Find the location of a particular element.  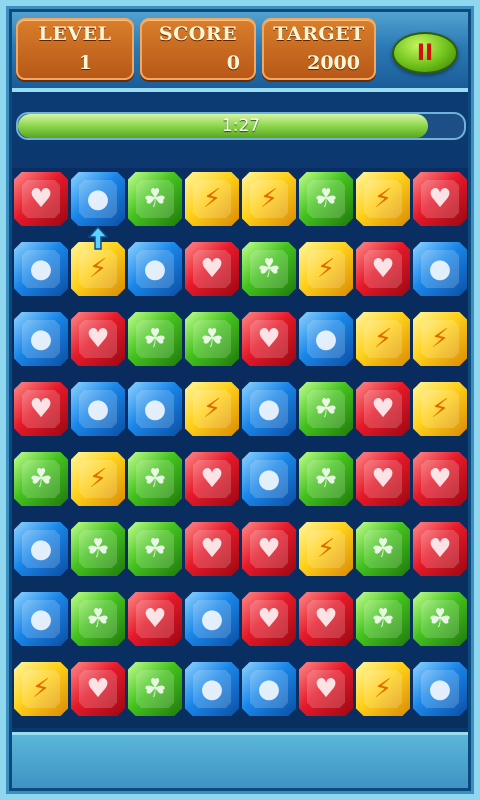

score-panel: SCORE 0 is located at coordinates (198, 49).